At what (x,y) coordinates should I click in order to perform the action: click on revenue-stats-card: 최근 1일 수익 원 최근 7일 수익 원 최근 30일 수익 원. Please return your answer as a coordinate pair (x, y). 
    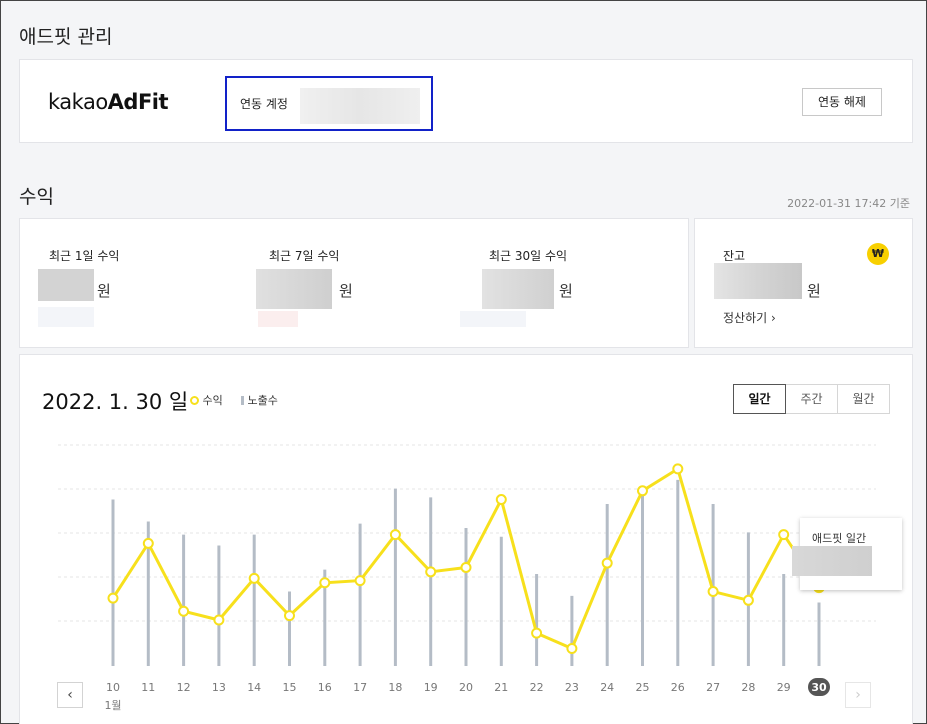
    Looking at the image, I should click on (354, 283).